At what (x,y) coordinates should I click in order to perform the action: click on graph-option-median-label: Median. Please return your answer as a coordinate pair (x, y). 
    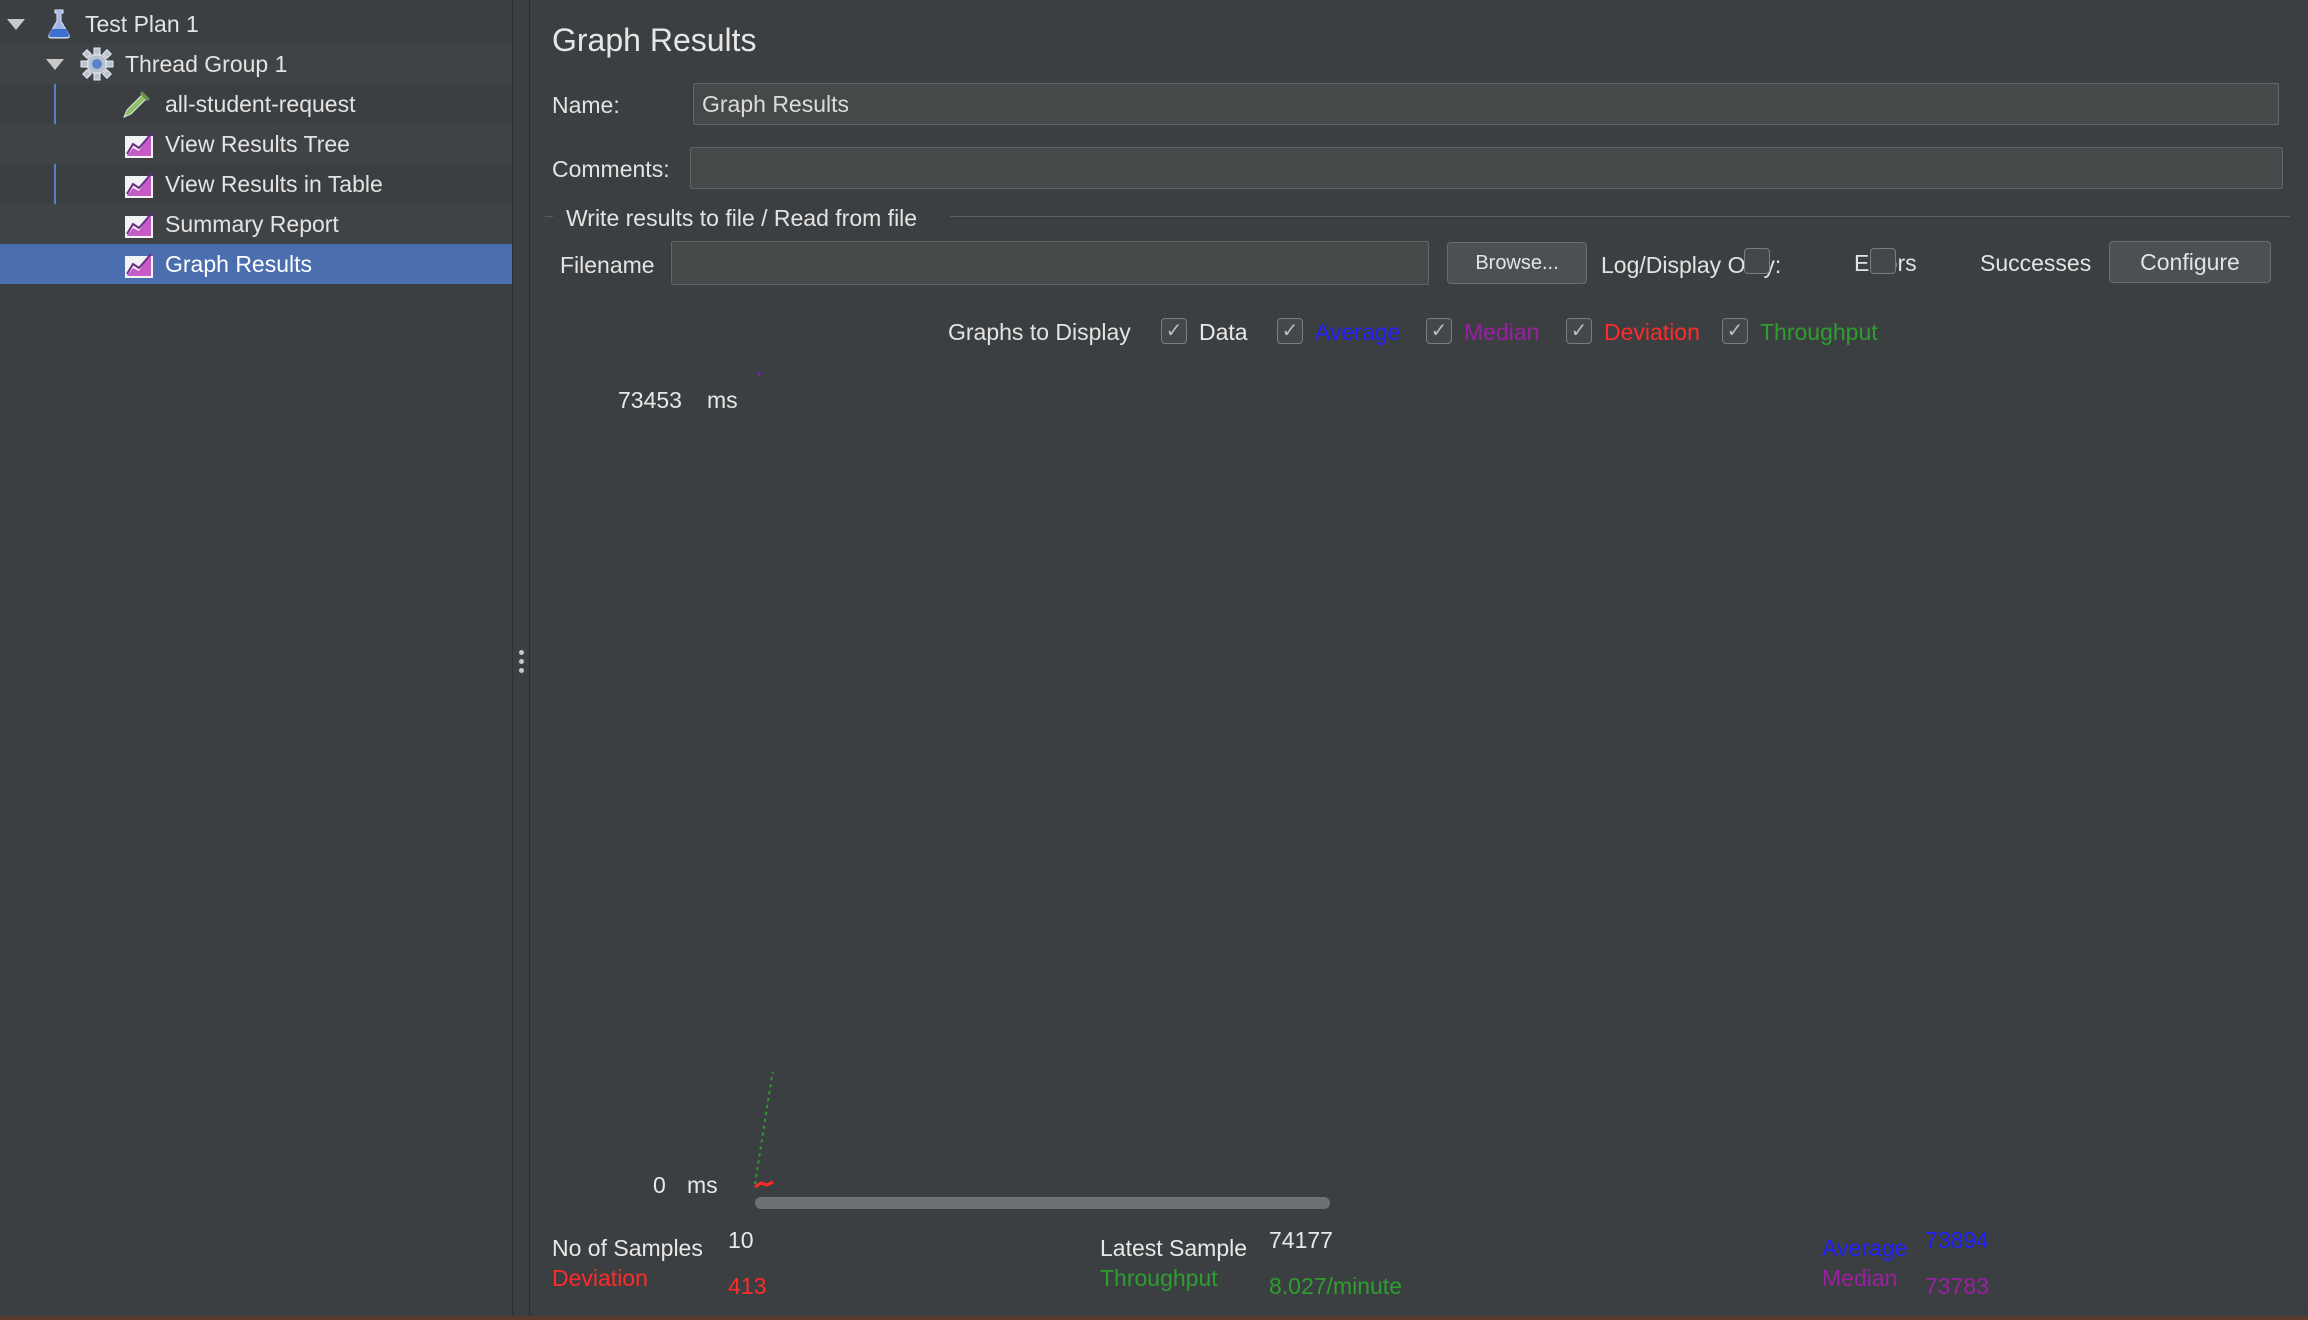
    Looking at the image, I should click on (1502, 332).